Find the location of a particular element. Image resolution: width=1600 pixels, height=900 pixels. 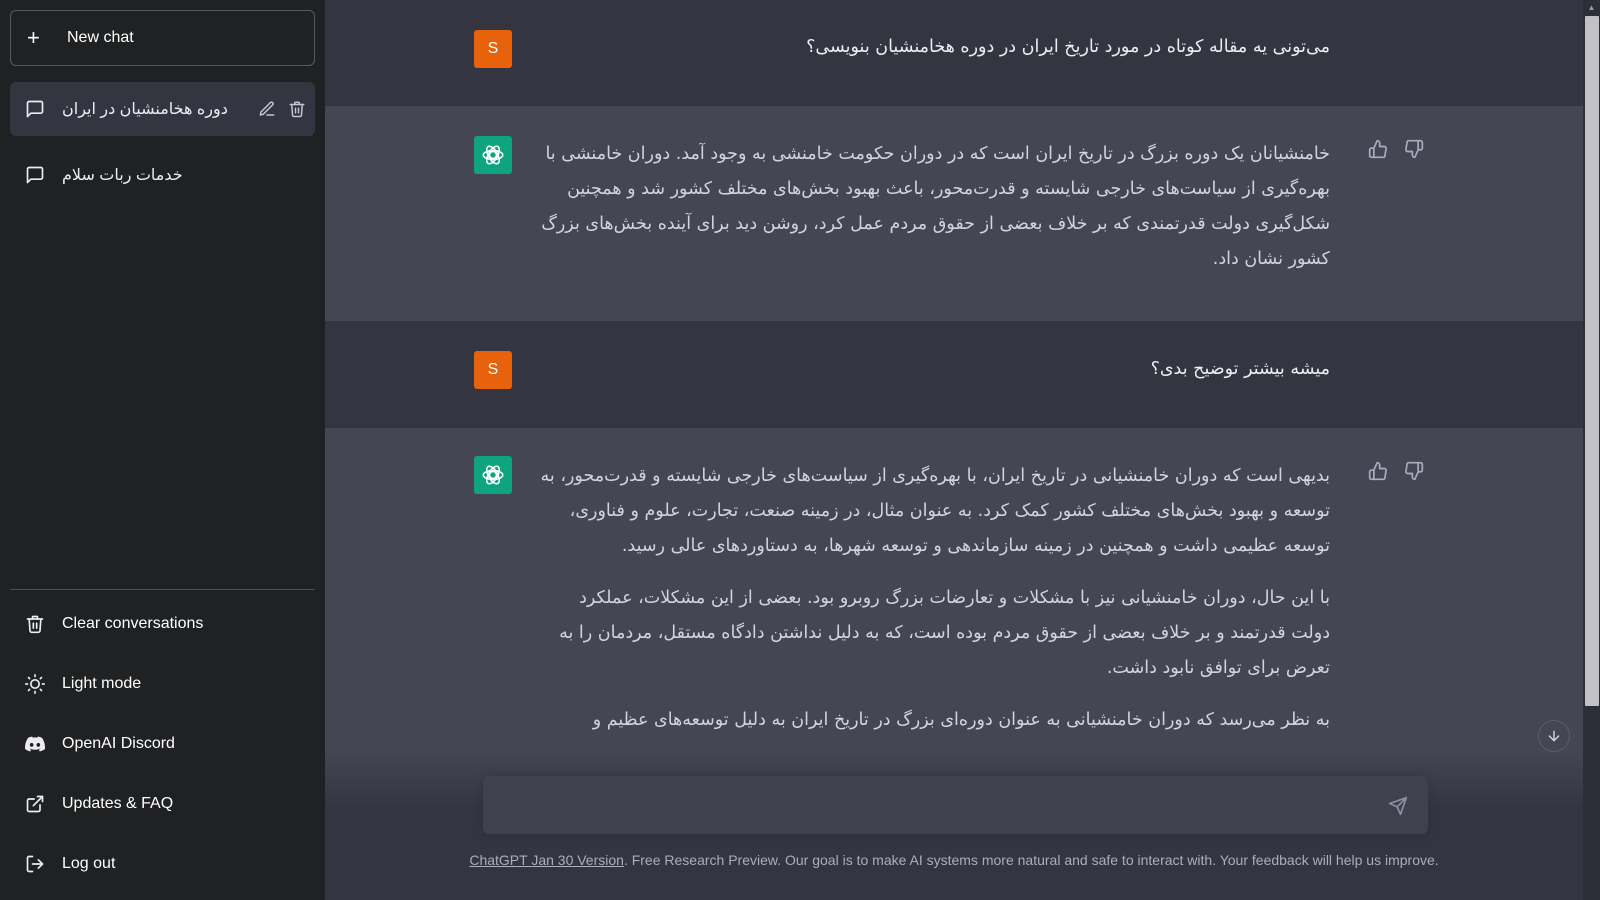

scroll-to-bottom-button is located at coordinates (1554, 736).